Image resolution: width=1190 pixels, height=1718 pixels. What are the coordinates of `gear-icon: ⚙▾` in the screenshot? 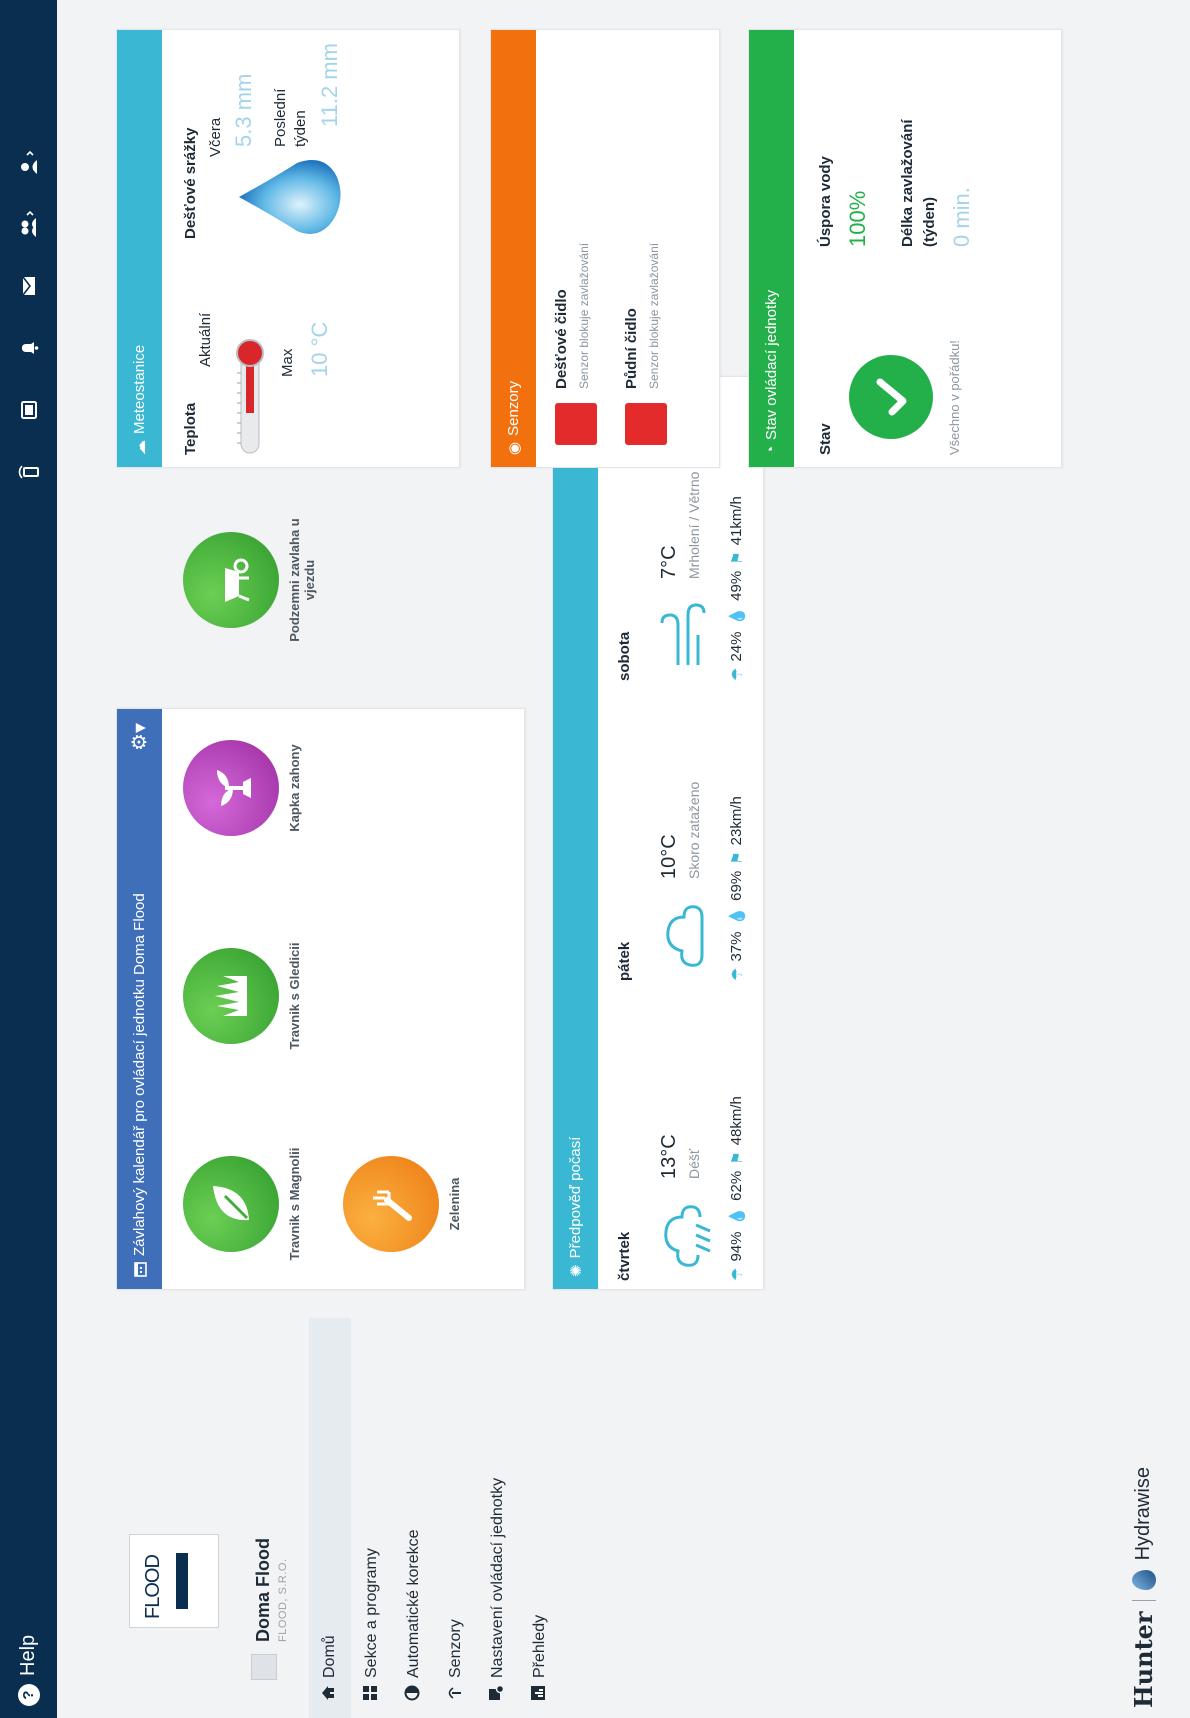 It's located at (139, 737).